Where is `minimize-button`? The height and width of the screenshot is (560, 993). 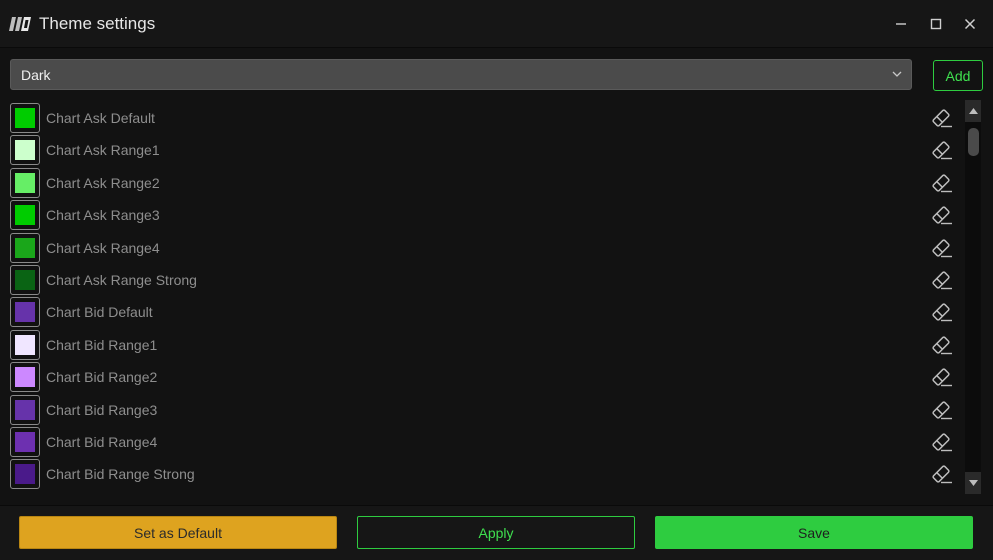
minimize-button is located at coordinates (901, 24).